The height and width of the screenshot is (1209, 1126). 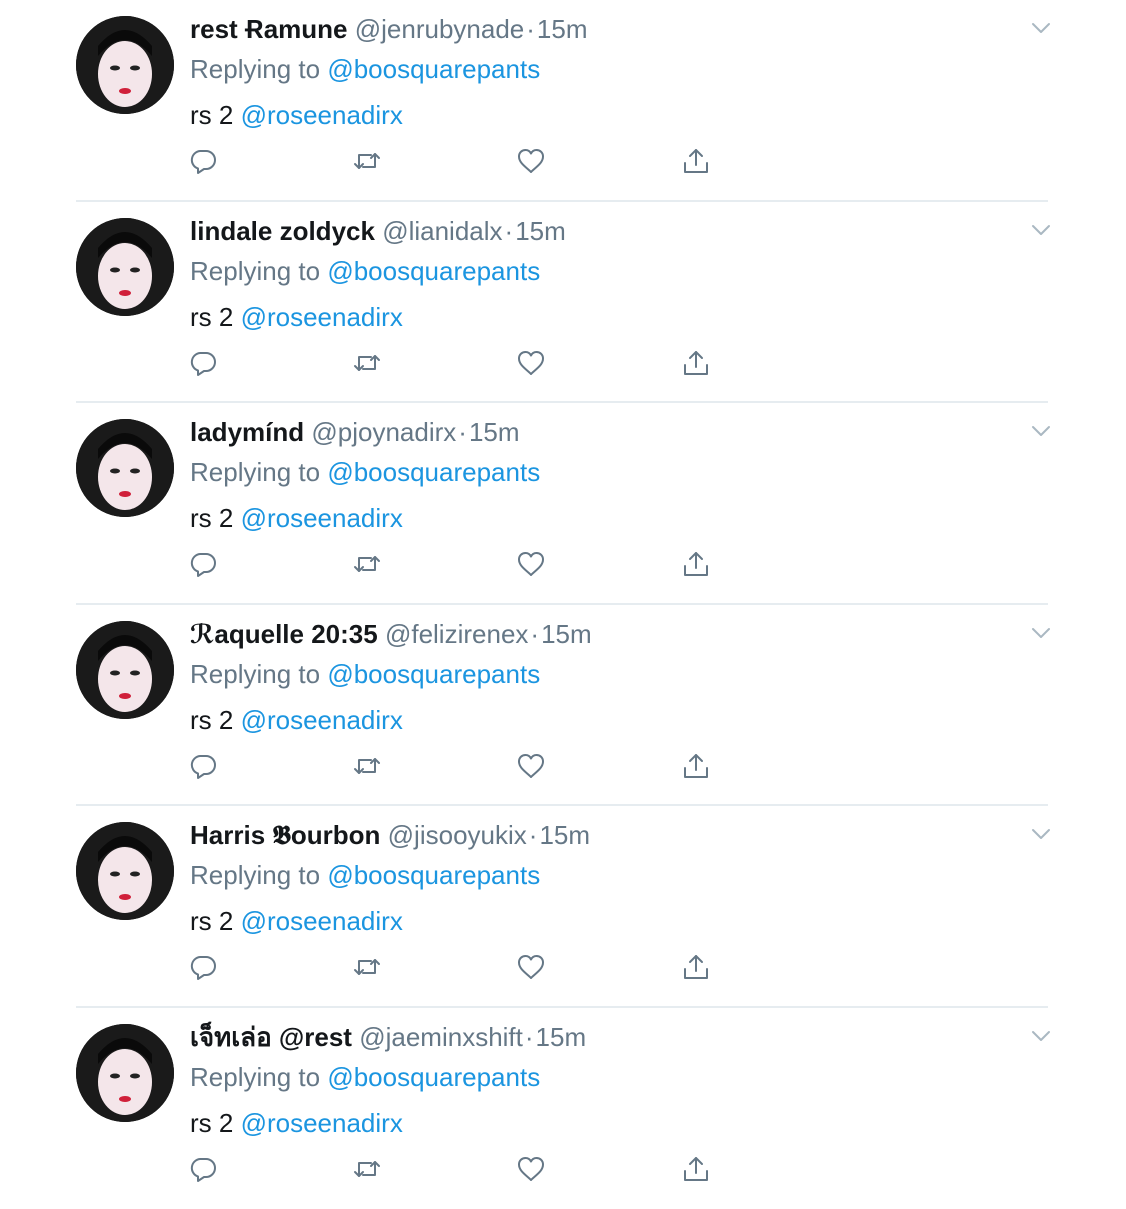 I want to click on user-handle: @lianidalx, so click(x=442, y=231).